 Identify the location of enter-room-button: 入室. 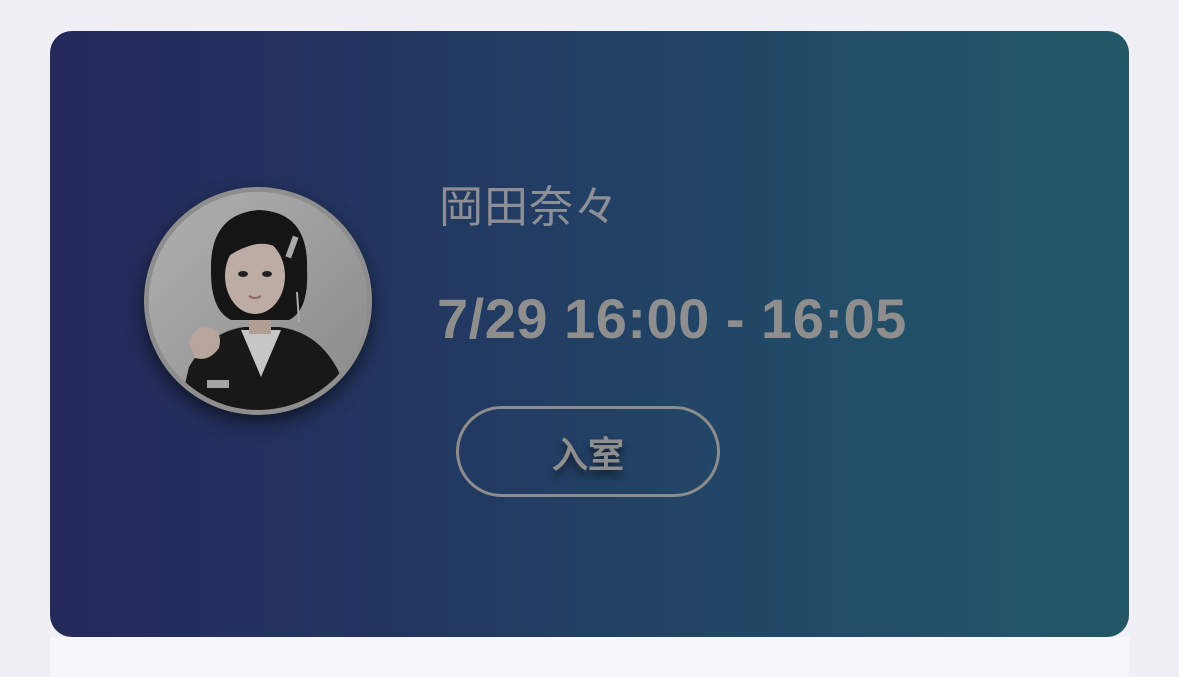
(588, 451).